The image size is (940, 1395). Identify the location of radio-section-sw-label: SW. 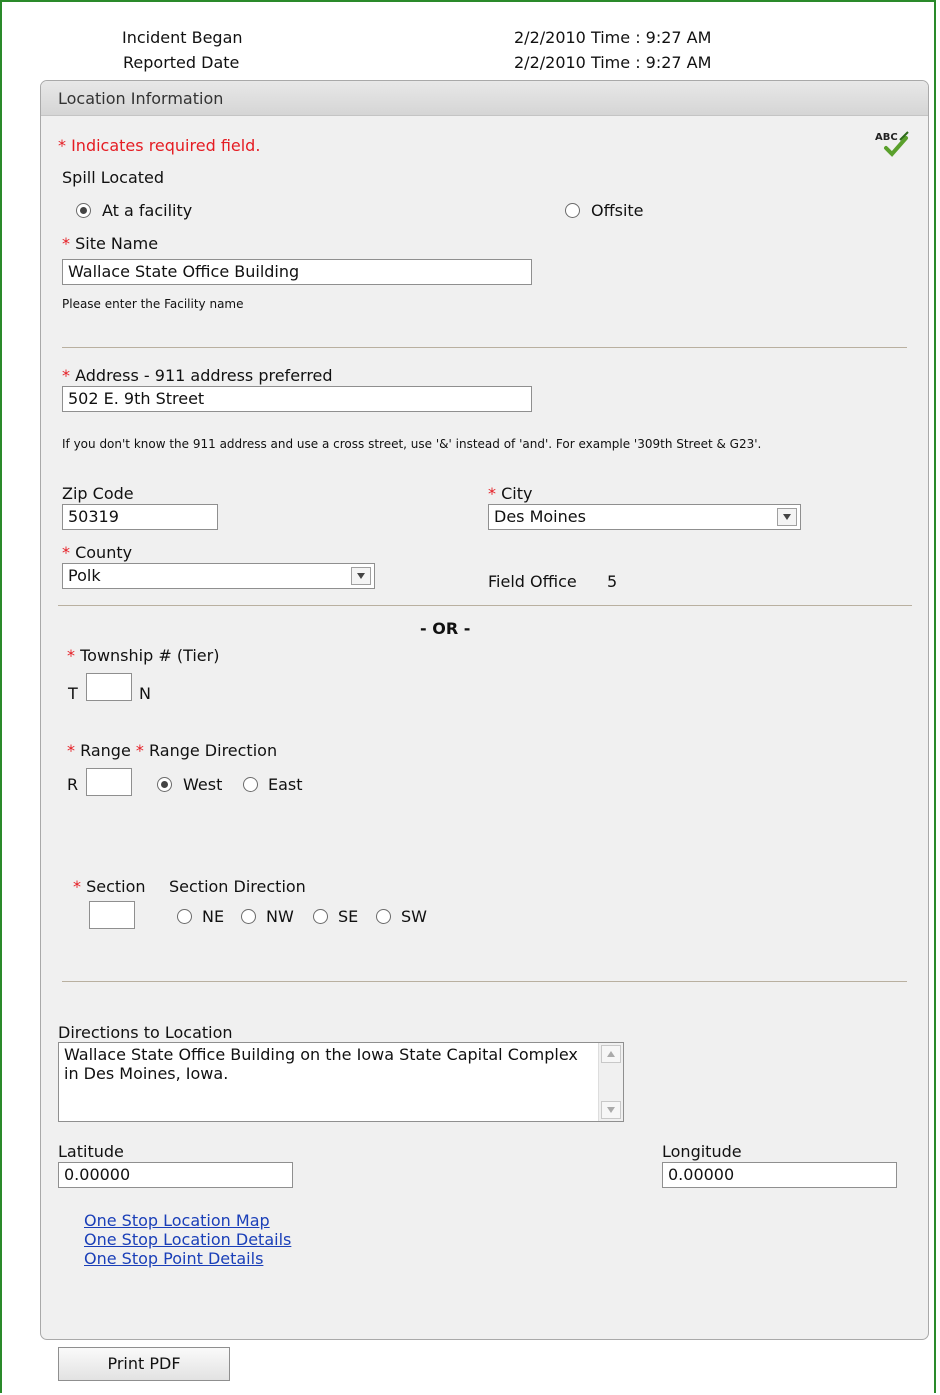
(414, 916).